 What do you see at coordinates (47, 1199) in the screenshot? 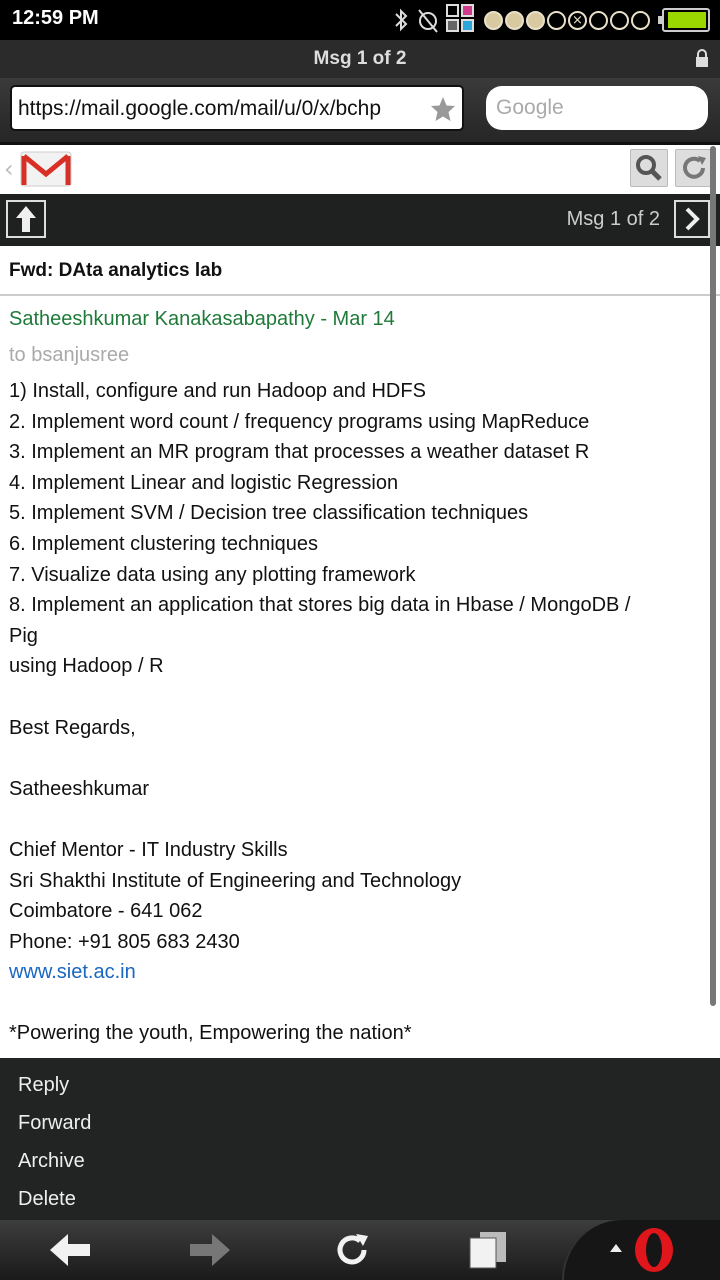
I see `delete-action: Delete` at bounding box center [47, 1199].